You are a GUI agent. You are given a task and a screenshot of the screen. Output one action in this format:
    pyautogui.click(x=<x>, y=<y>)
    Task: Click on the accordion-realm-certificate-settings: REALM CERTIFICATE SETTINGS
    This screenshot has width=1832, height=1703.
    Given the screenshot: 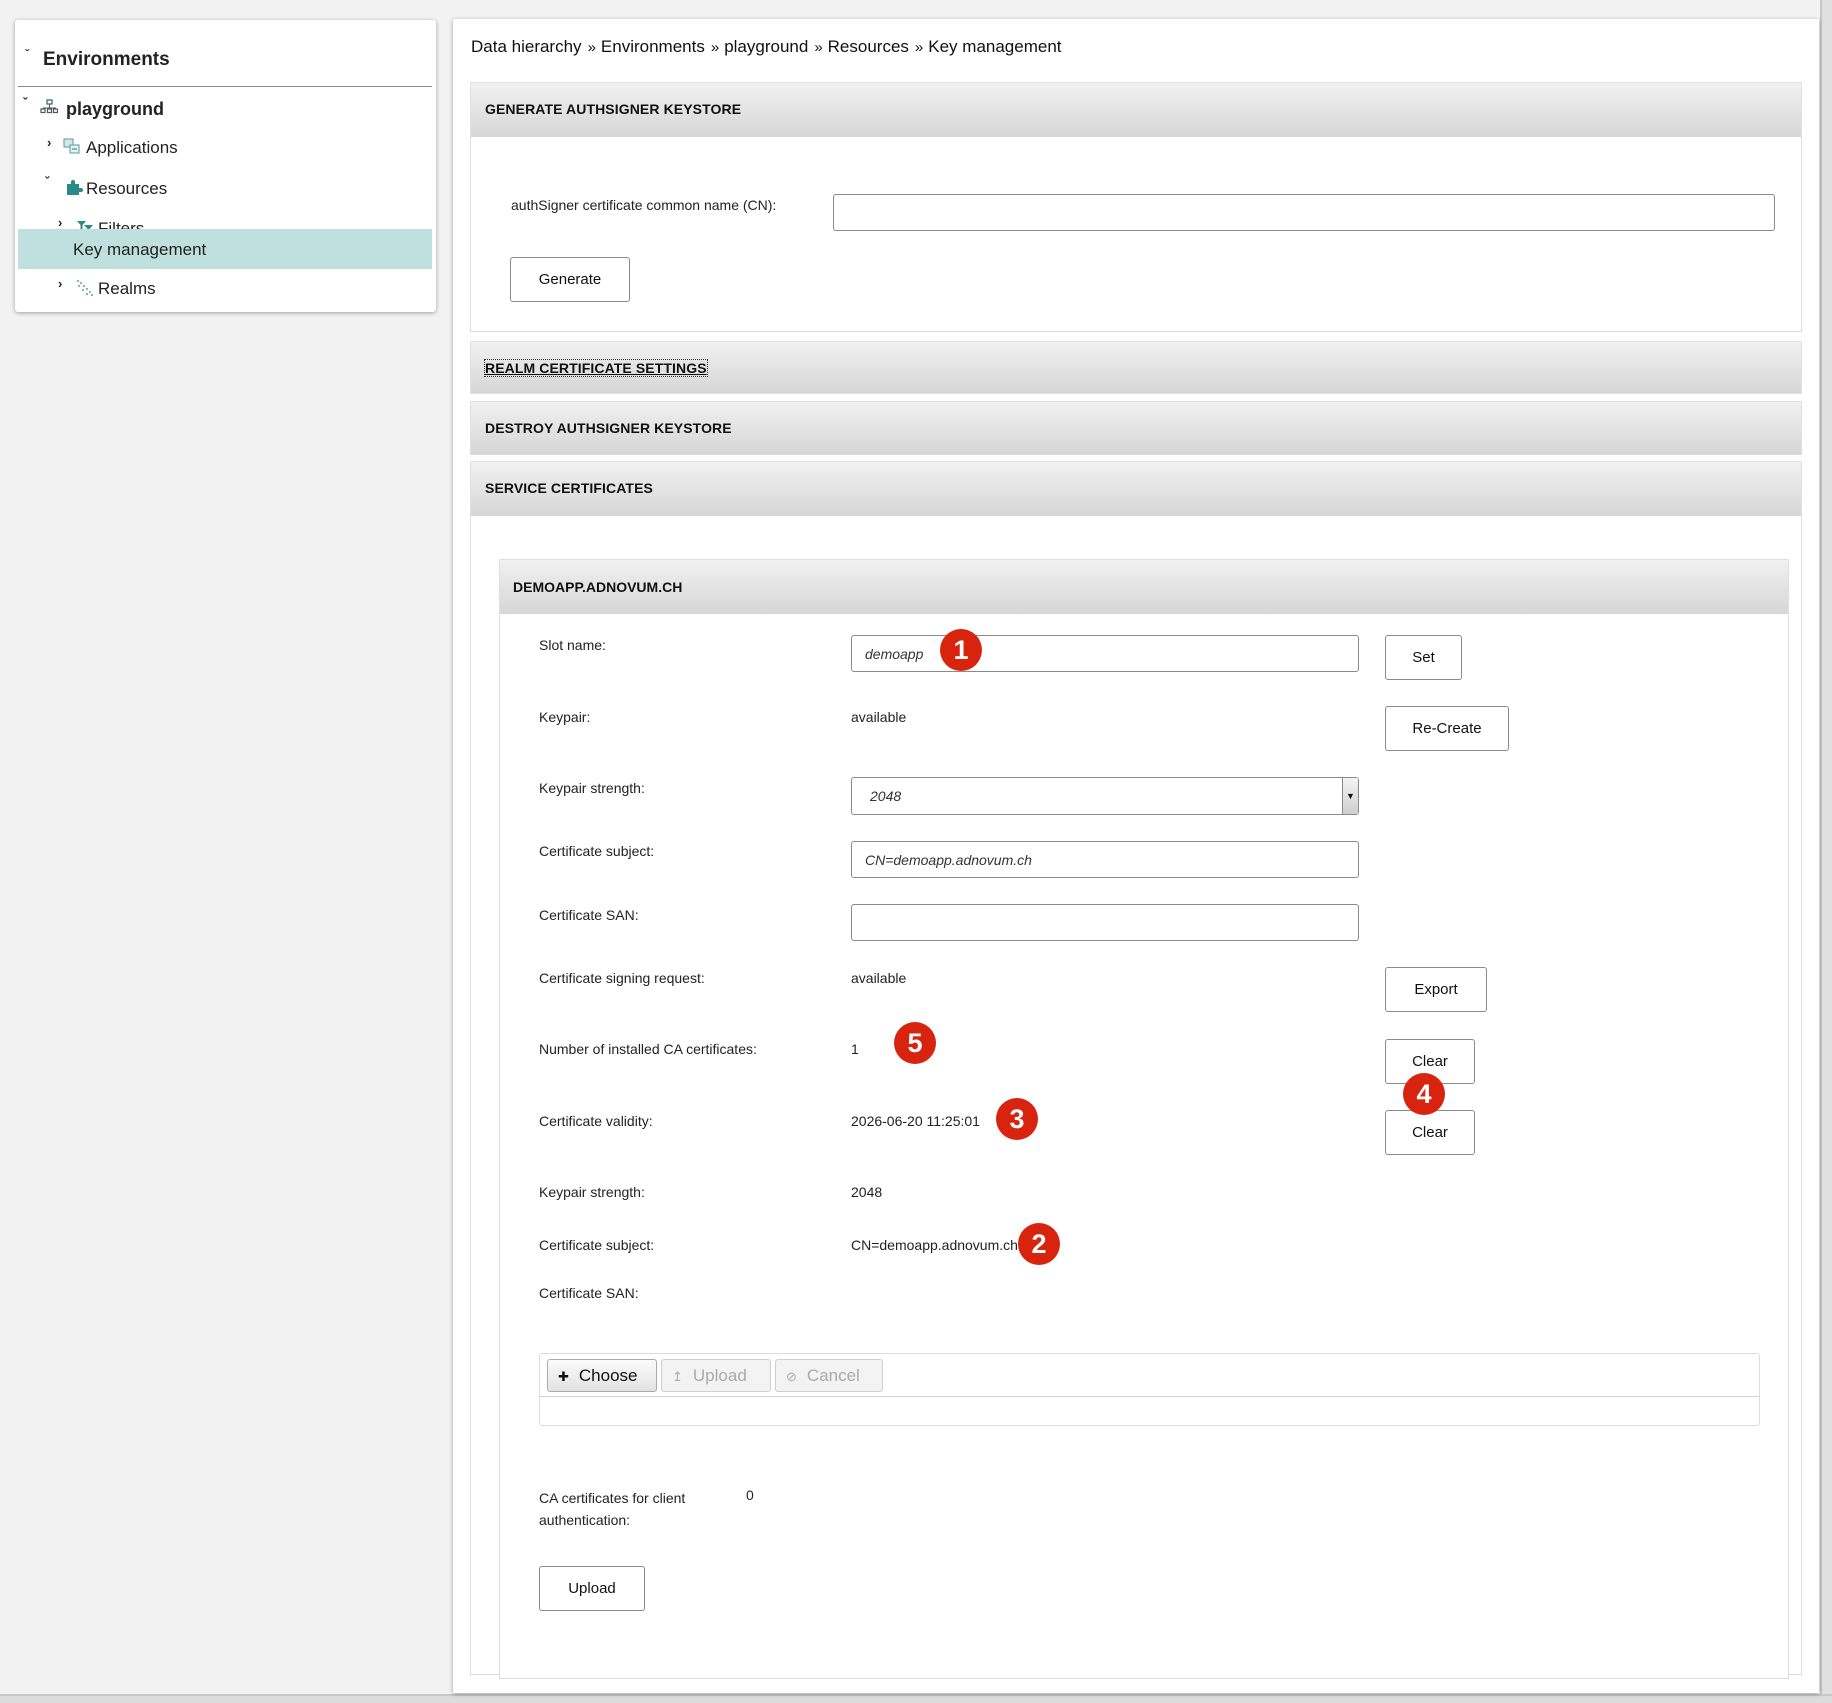 What is the action you would take?
    pyautogui.click(x=1136, y=367)
    